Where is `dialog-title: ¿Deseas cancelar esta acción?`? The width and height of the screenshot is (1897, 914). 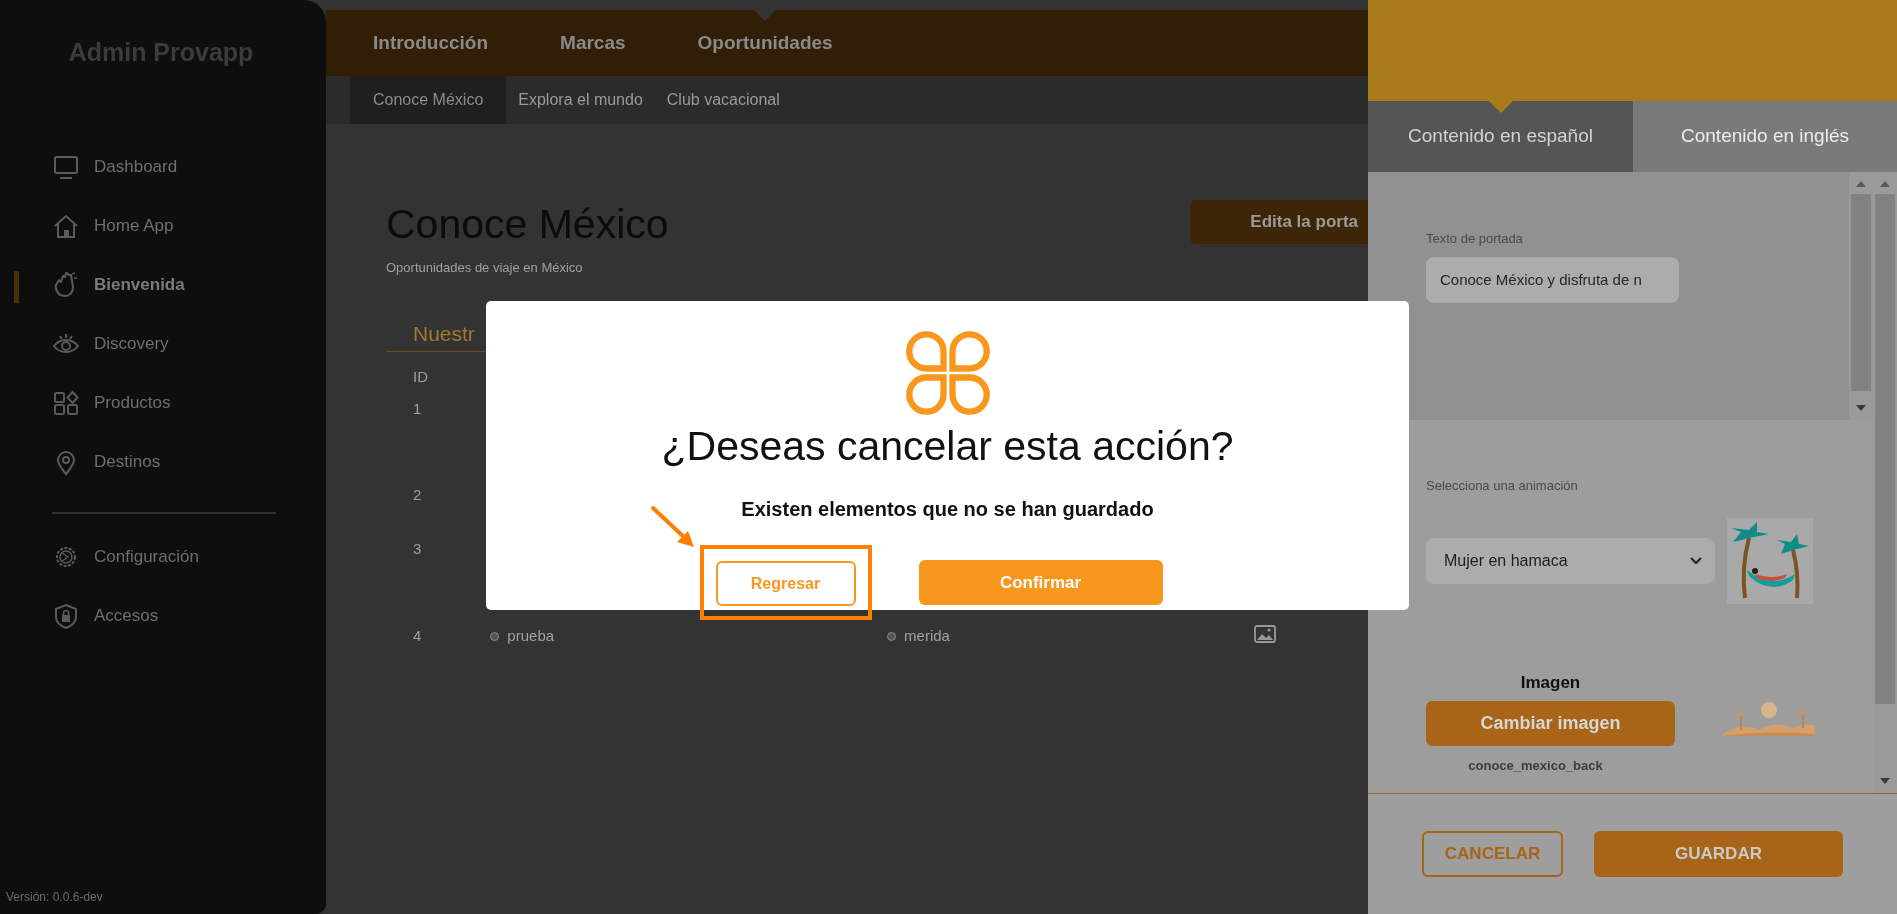 dialog-title: ¿Deseas cancelar esta acción? is located at coordinates (947, 446).